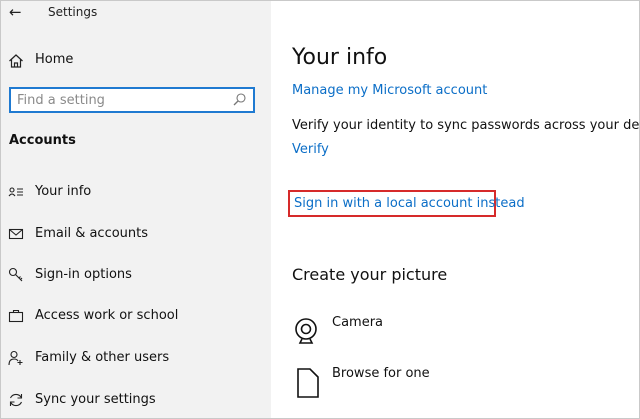 Image resolution: width=640 pixels, height=419 pixels. Describe the element at coordinates (16, 275) in the screenshot. I see `key-icon` at that location.